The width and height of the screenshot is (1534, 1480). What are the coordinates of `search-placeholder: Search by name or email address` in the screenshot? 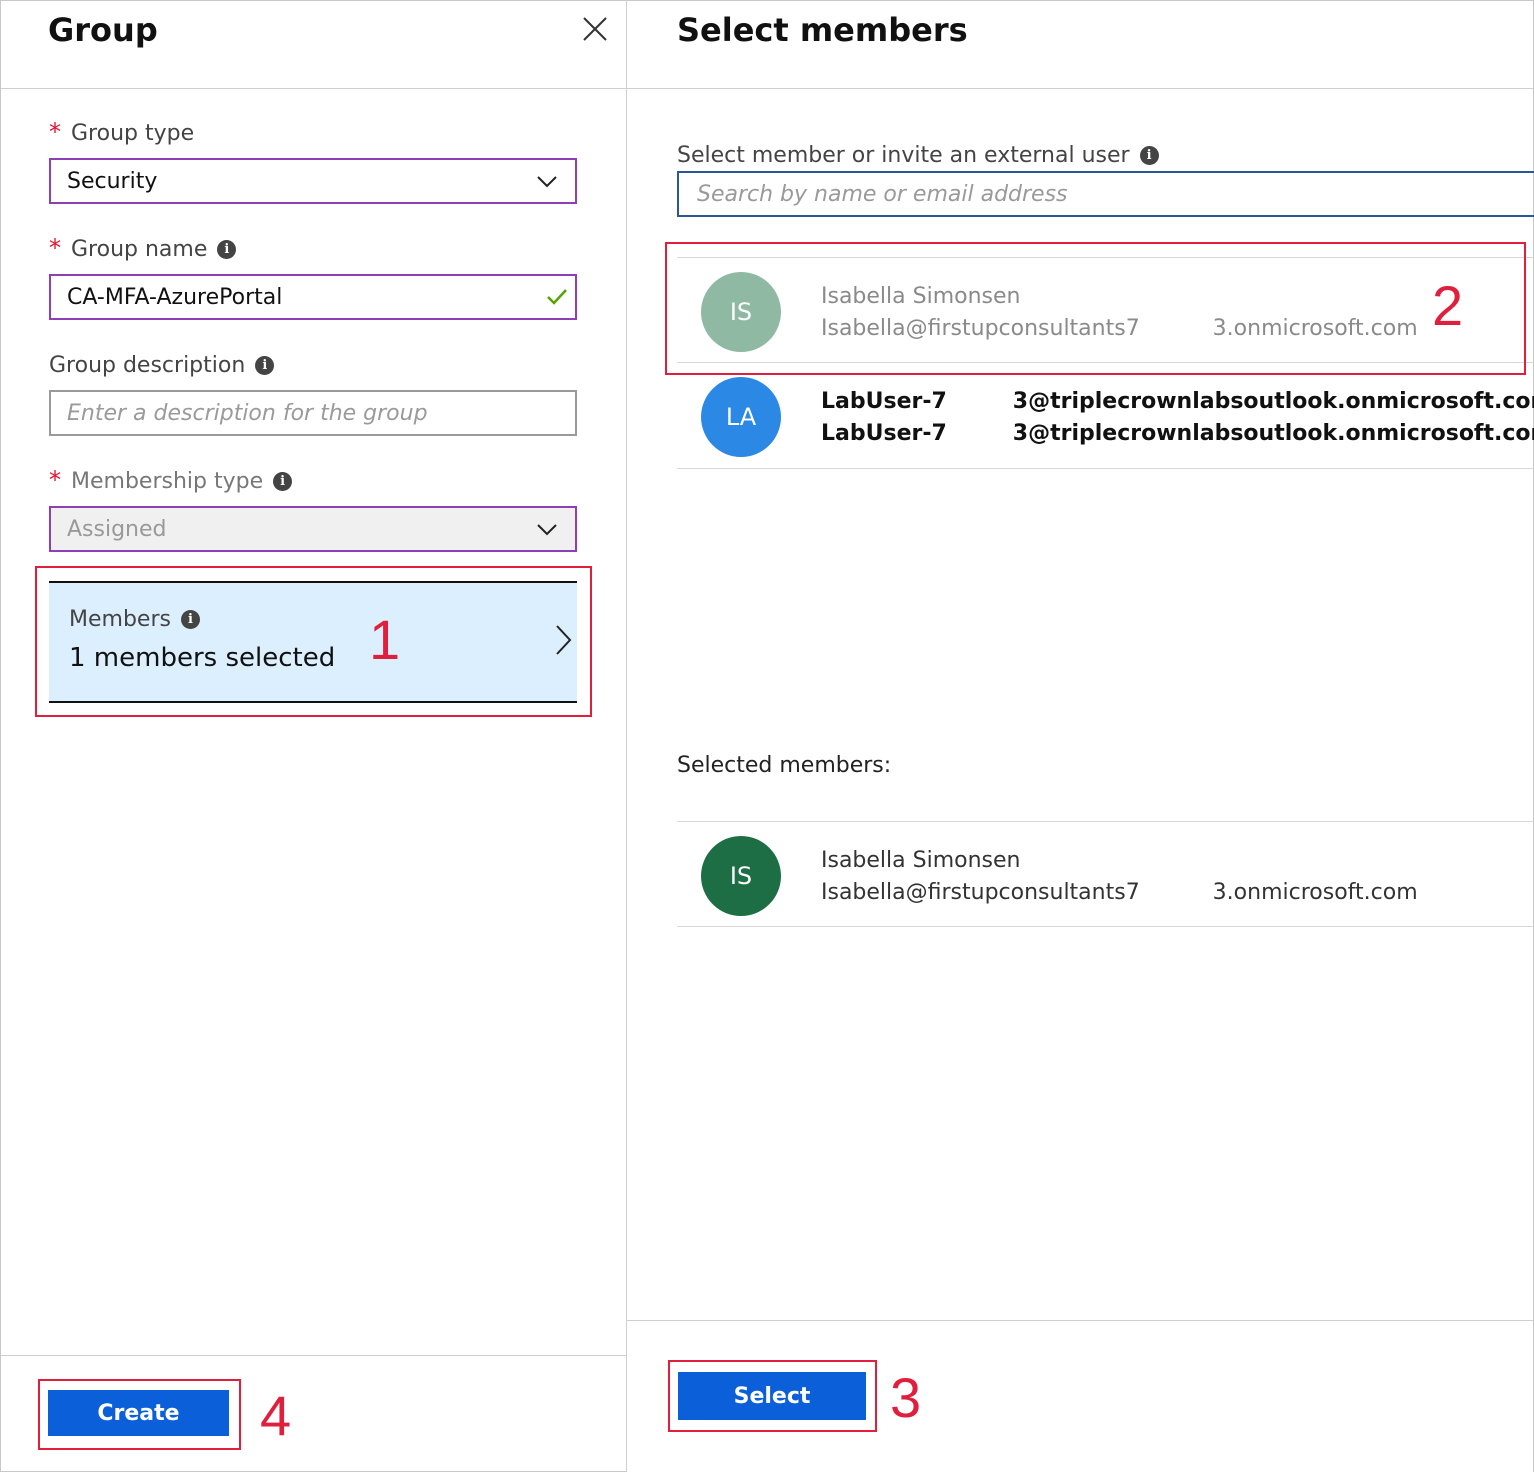 It's located at (882, 194).